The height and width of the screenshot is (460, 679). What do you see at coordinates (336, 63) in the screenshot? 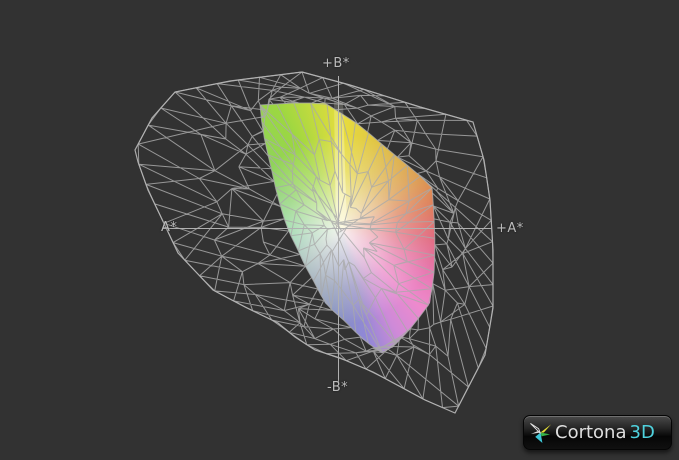
I see `axis-label-plus-b: +B*` at bounding box center [336, 63].